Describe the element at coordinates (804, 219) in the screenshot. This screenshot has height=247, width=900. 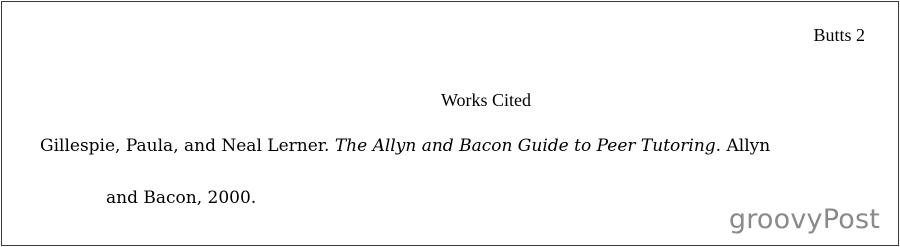
I see `groovypost-watermark: groovyPost` at that location.